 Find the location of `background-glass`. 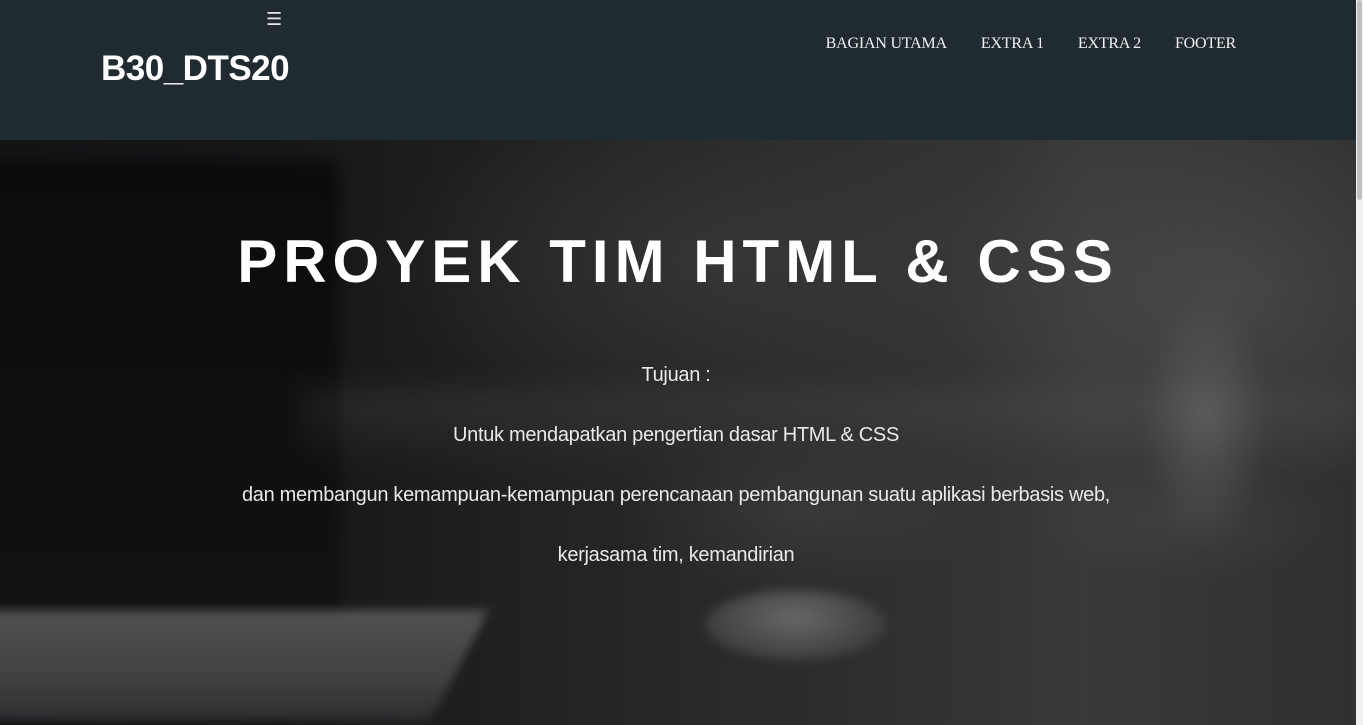

background-glass is located at coordinates (1205, 420).